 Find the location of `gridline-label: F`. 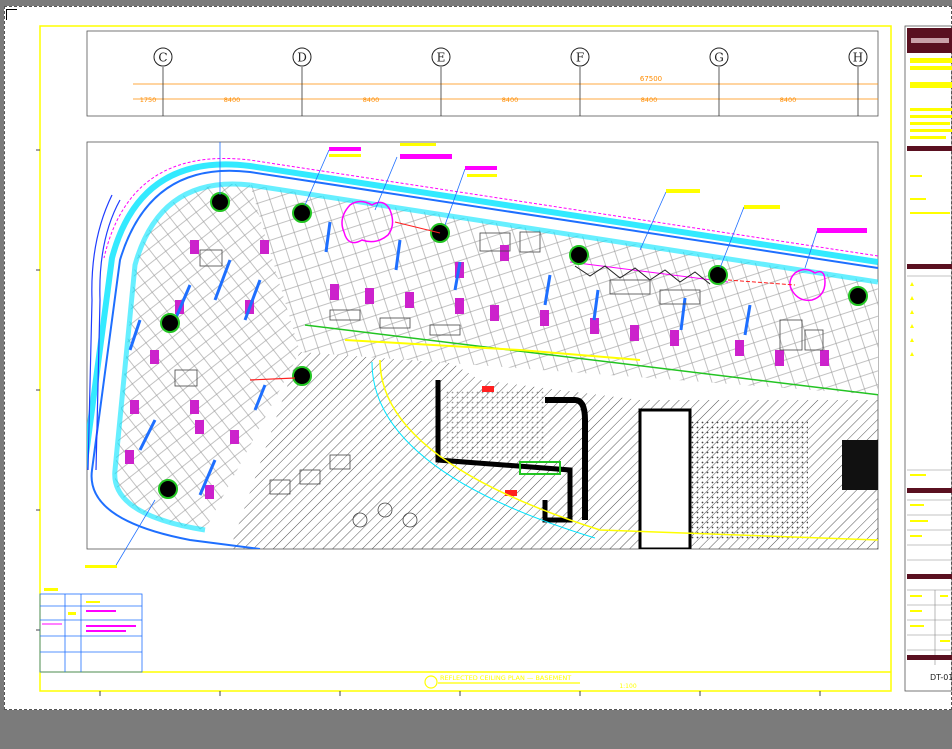

gridline-label: F is located at coordinates (580, 58).